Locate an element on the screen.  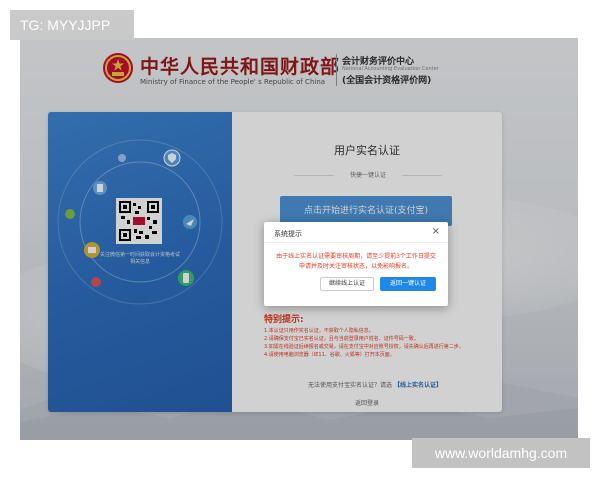
continue-online-auth-button: 继续线上认证 is located at coordinates (347, 284).